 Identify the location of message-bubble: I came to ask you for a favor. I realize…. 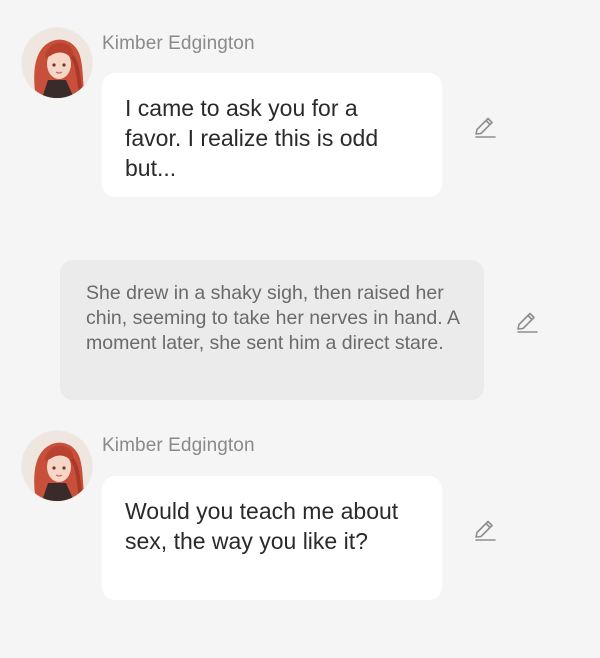
(272, 135).